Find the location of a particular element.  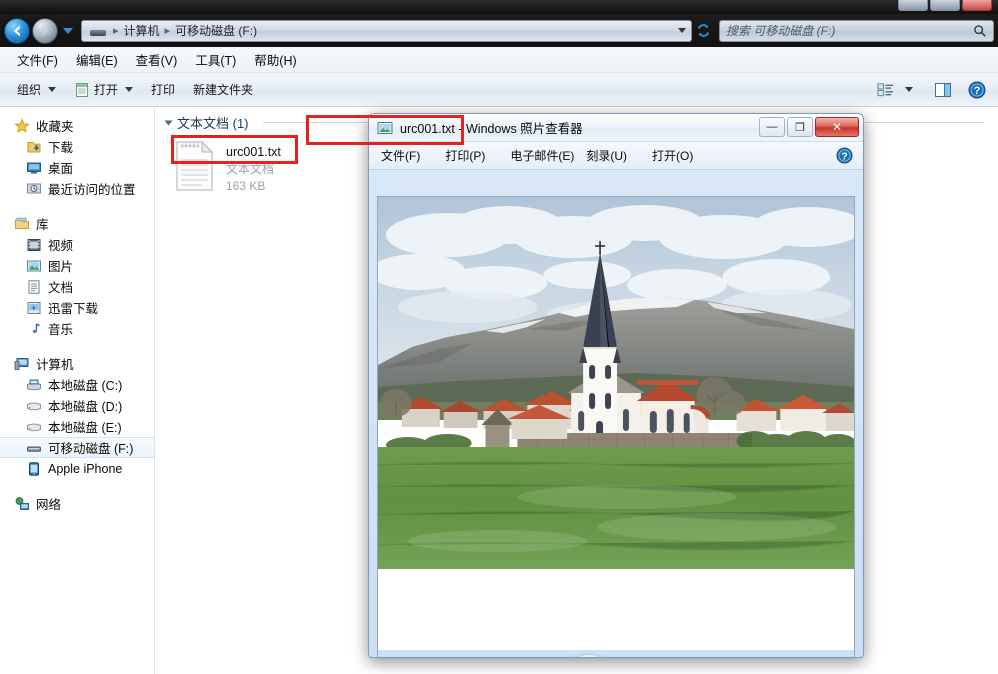

search-input: 搜索 可移动磁盘 (F:) is located at coordinates (856, 30).